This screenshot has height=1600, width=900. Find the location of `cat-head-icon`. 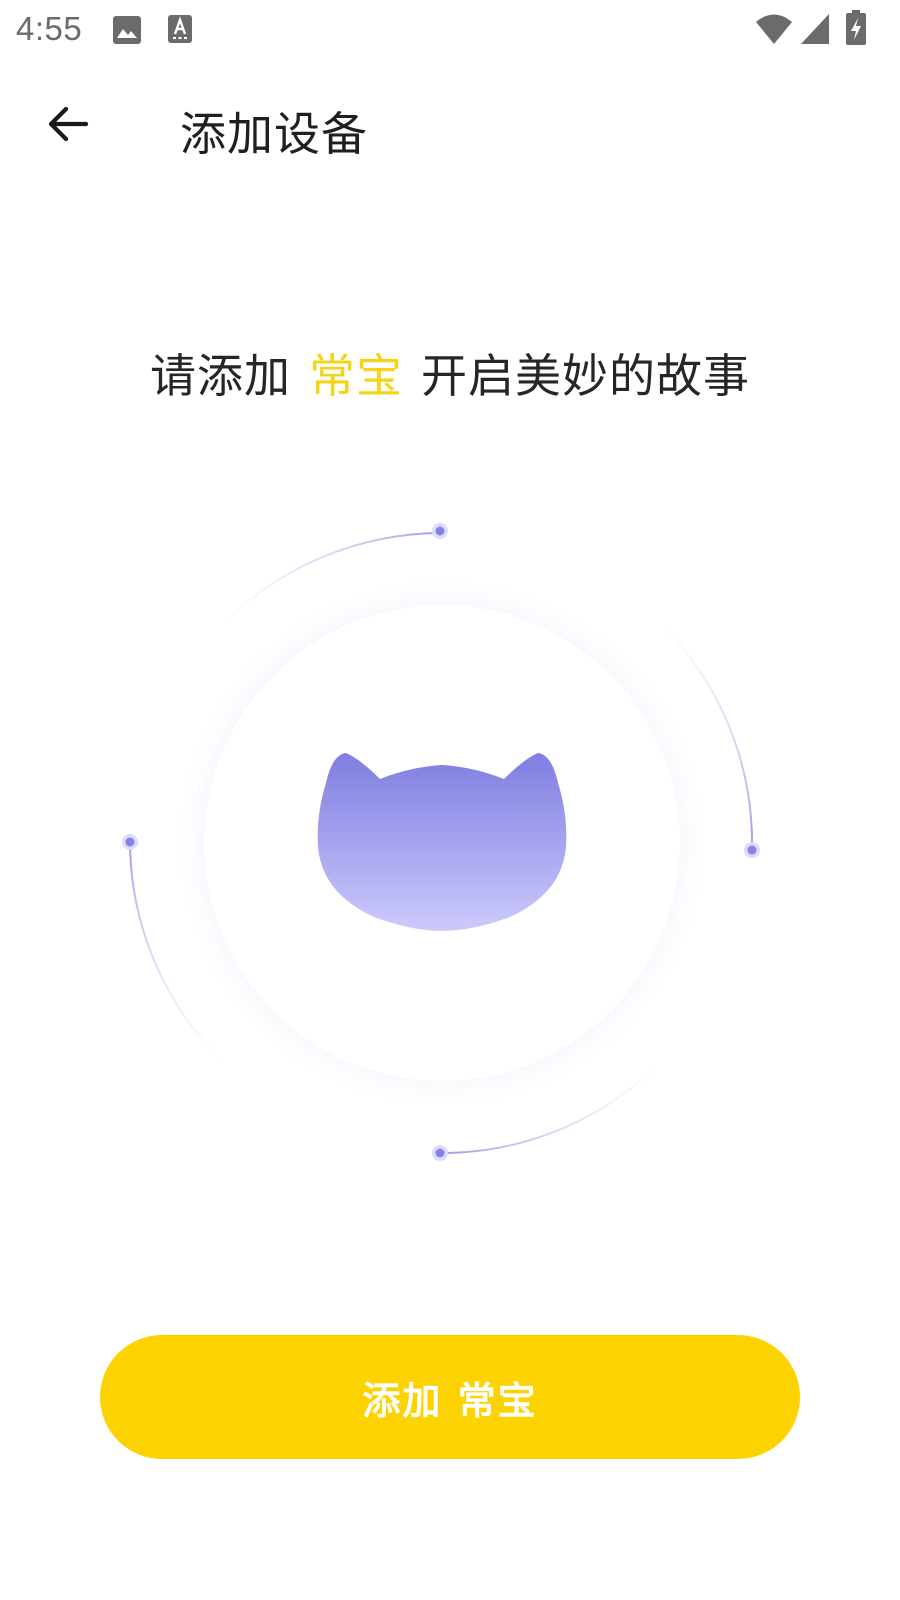

cat-head-icon is located at coordinates (442, 842).